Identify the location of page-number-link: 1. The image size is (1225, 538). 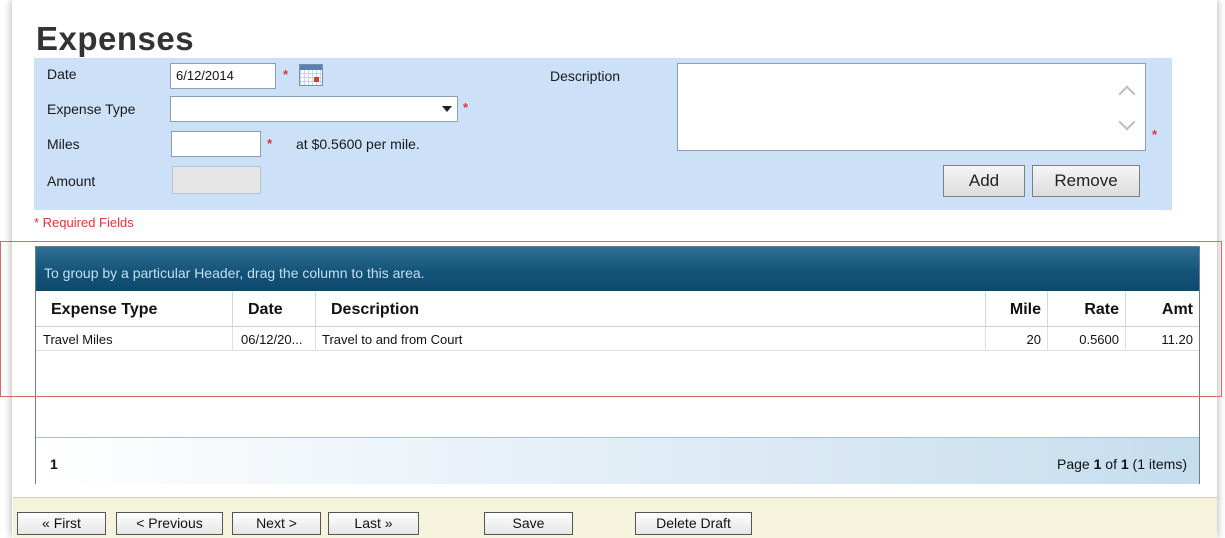
(54, 464).